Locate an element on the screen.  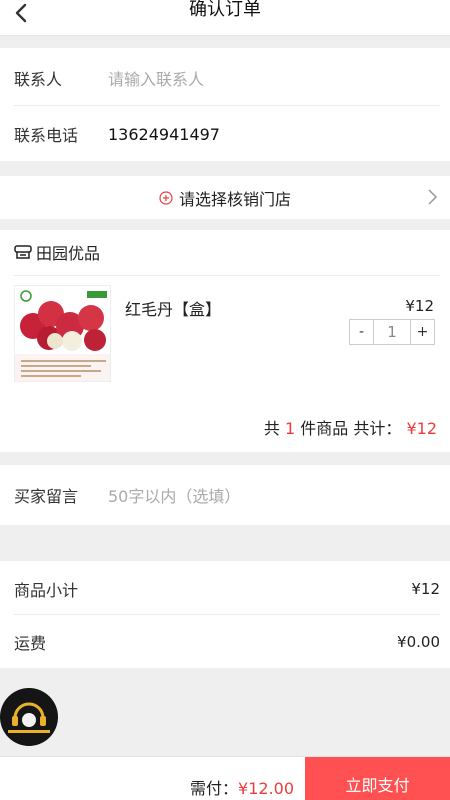
store-select-label: 请选择核销门店 is located at coordinates (234, 199).